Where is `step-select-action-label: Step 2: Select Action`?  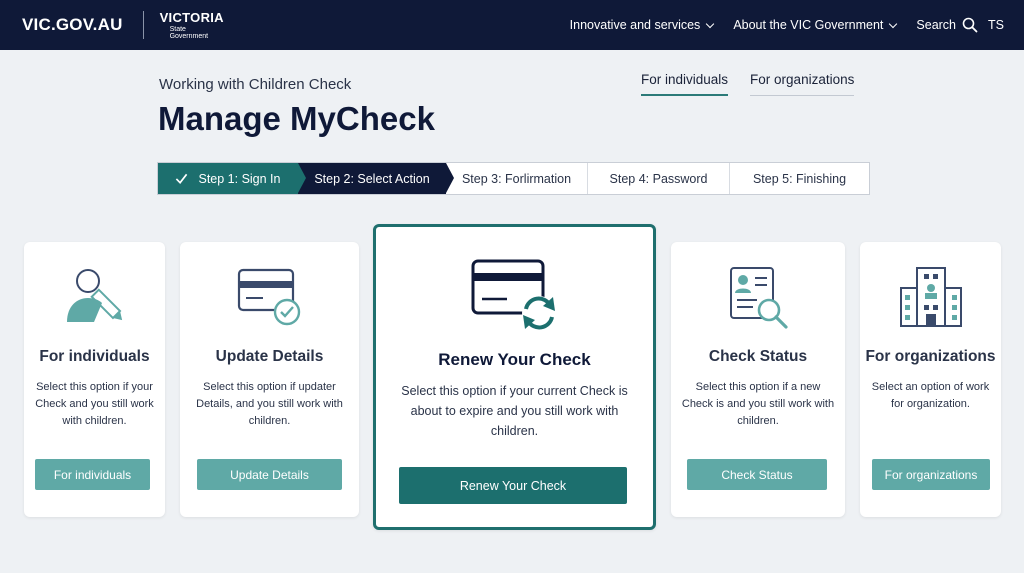
step-select-action-label: Step 2: Select Action is located at coordinates (372, 178).